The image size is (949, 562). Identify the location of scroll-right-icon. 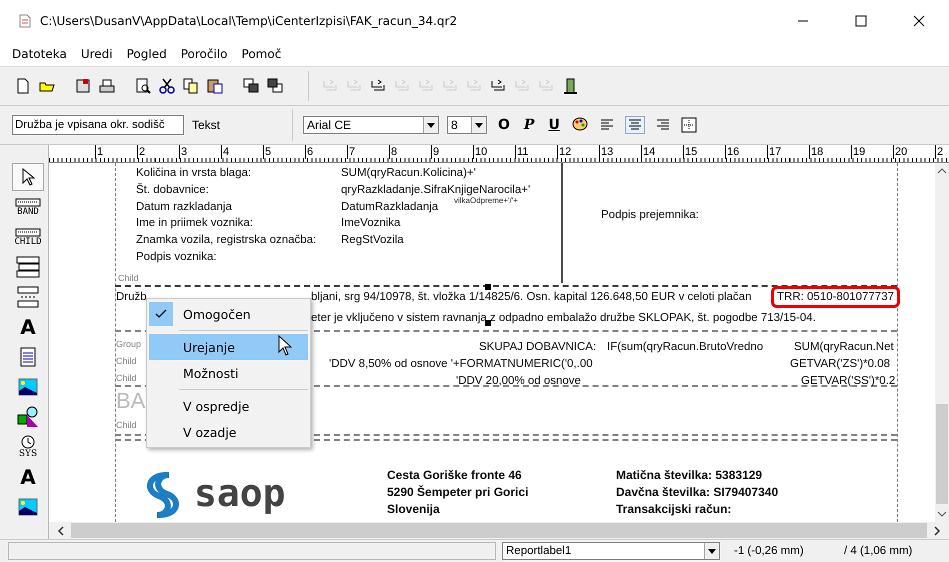
(937, 531).